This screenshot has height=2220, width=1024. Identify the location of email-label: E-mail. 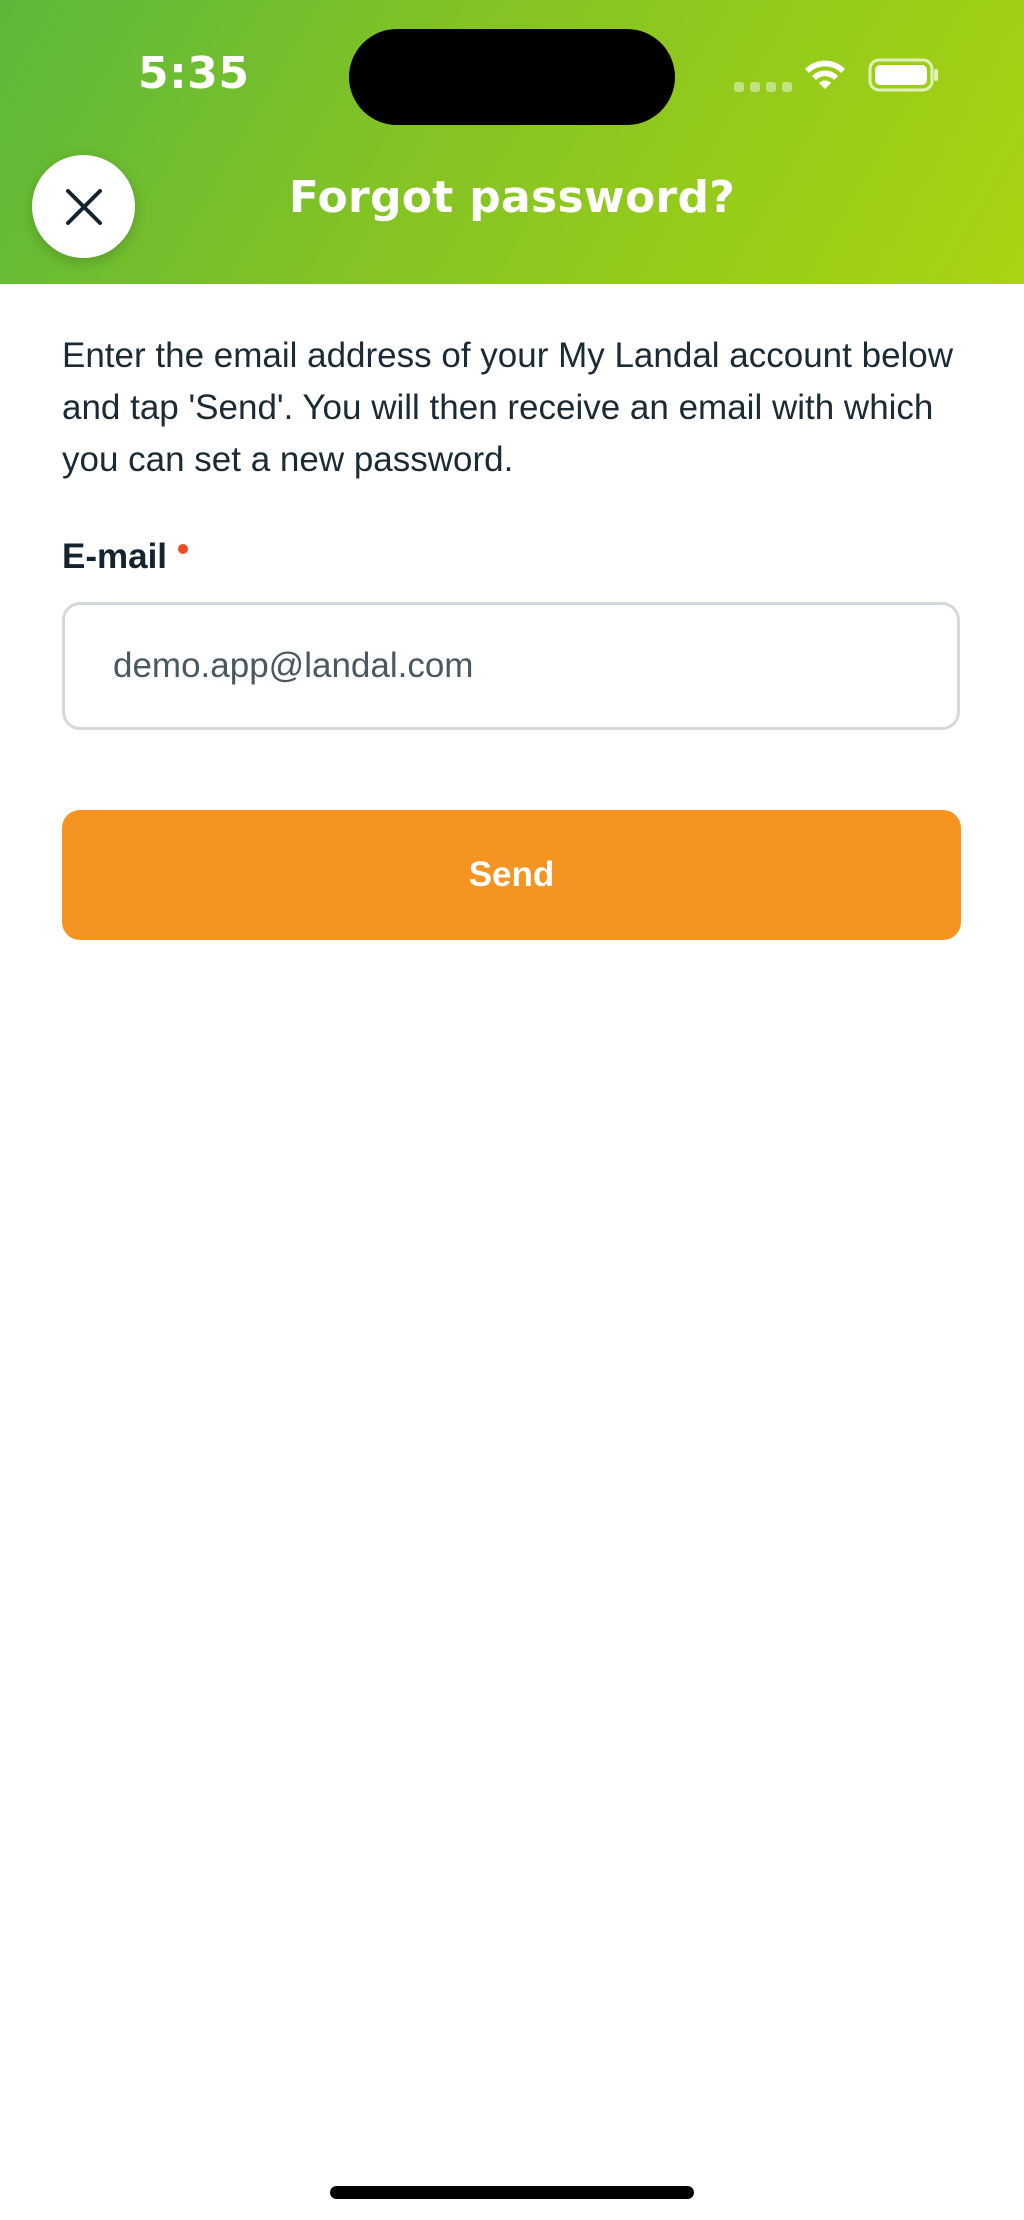
(115, 556).